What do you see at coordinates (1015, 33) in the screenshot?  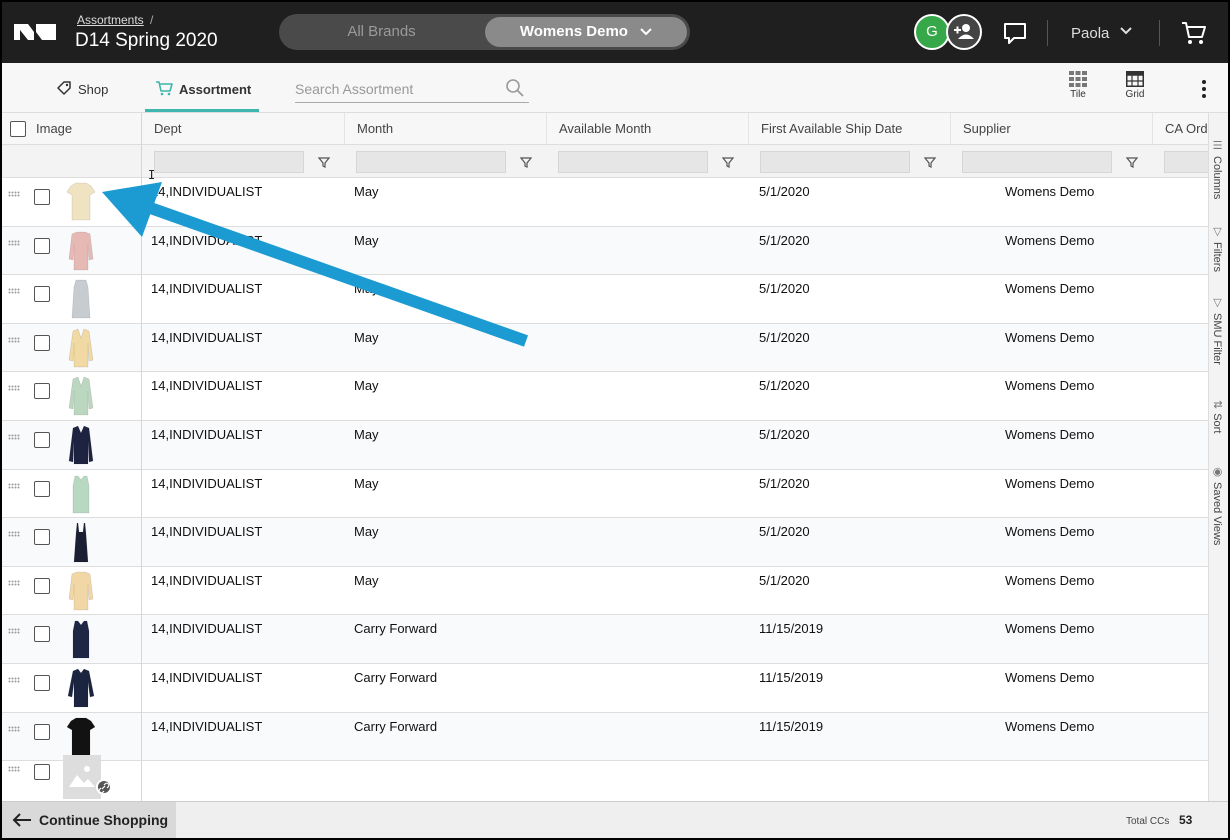 I see `chat-icon` at bounding box center [1015, 33].